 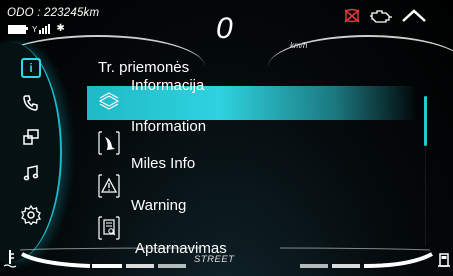 What do you see at coordinates (224, 28) in the screenshot?
I see `speed-value: 0` at bounding box center [224, 28].